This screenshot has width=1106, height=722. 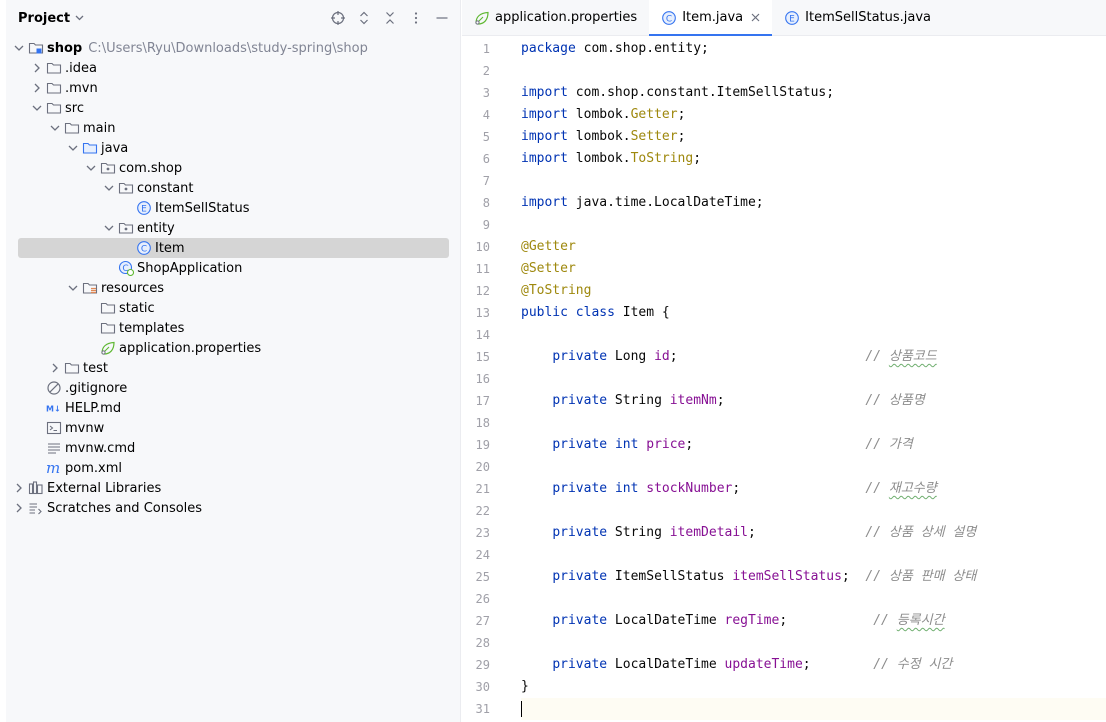 What do you see at coordinates (470, 533) in the screenshot?
I see `line-number: 23` at bounding box center [470, 533].